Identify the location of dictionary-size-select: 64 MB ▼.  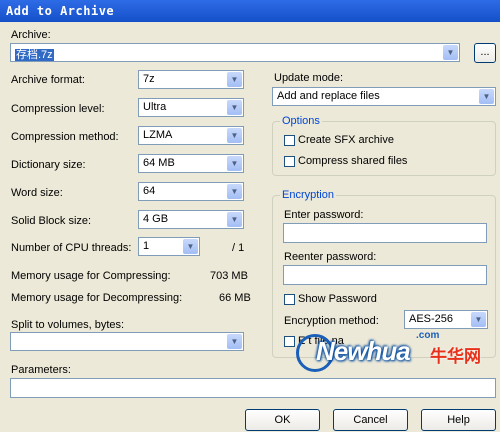
(191, 163).